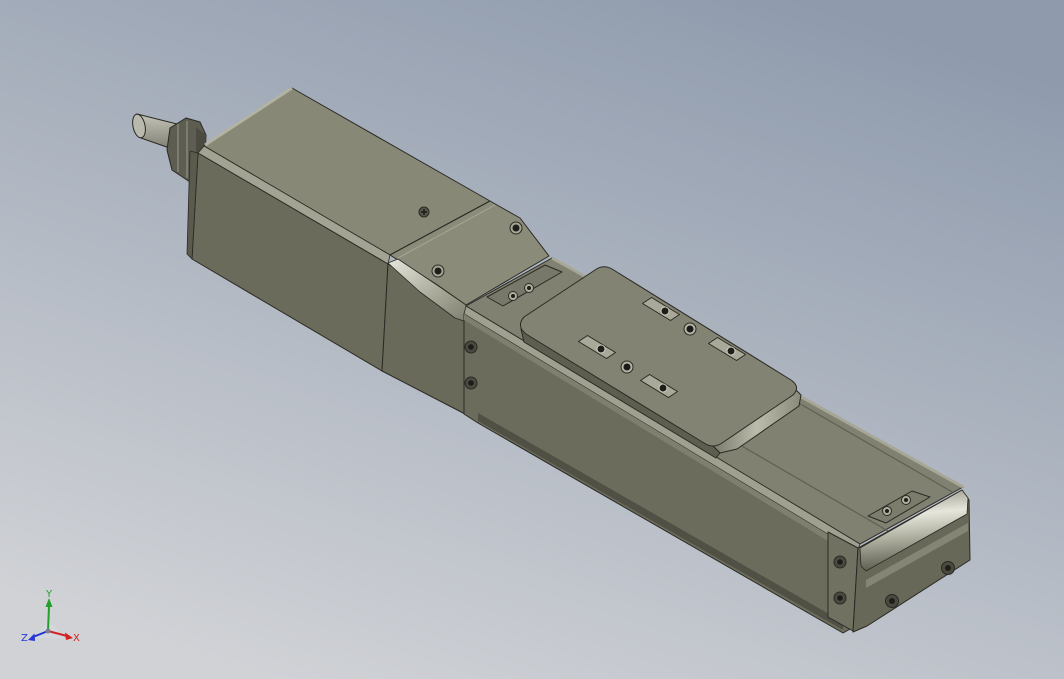  I want to click on triad-y-axis, so click(48, 618).